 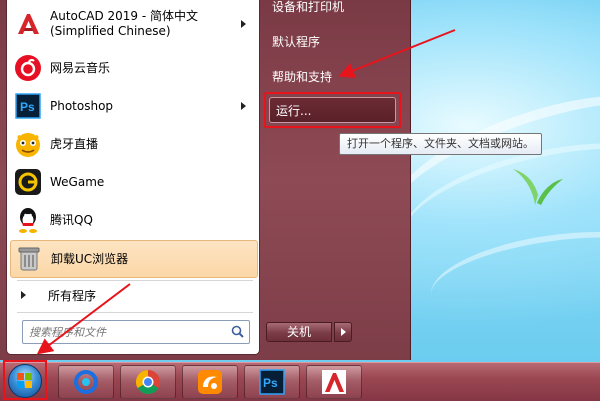 I want to click on shutdown-options-button, so click(x=343, y=332).